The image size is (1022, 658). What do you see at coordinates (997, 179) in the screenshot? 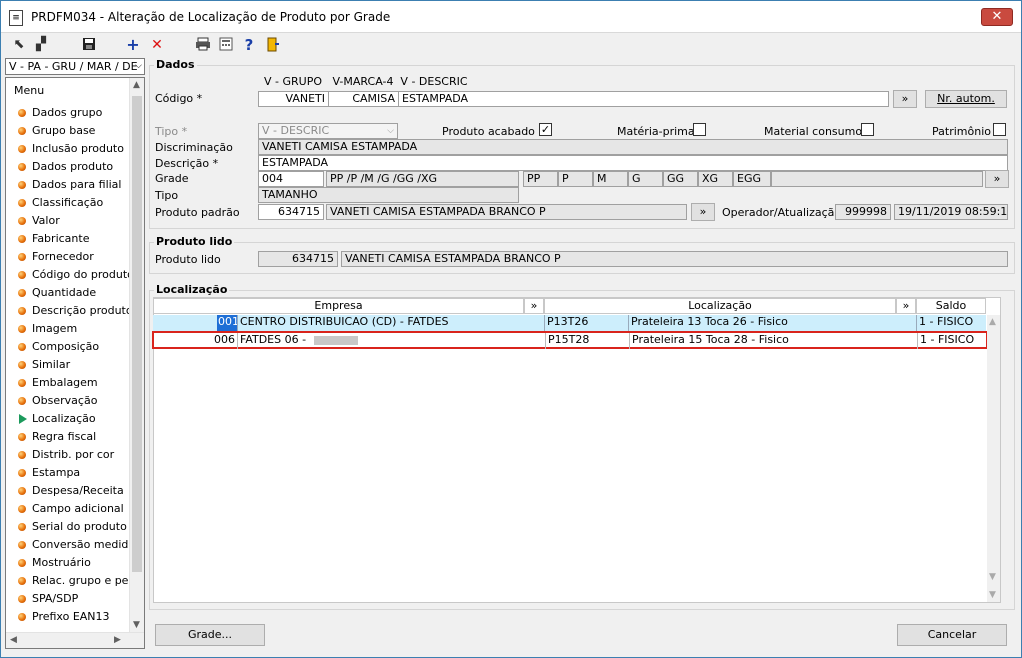
I see `grade-more-button: »` at bounding box center [997, 179].